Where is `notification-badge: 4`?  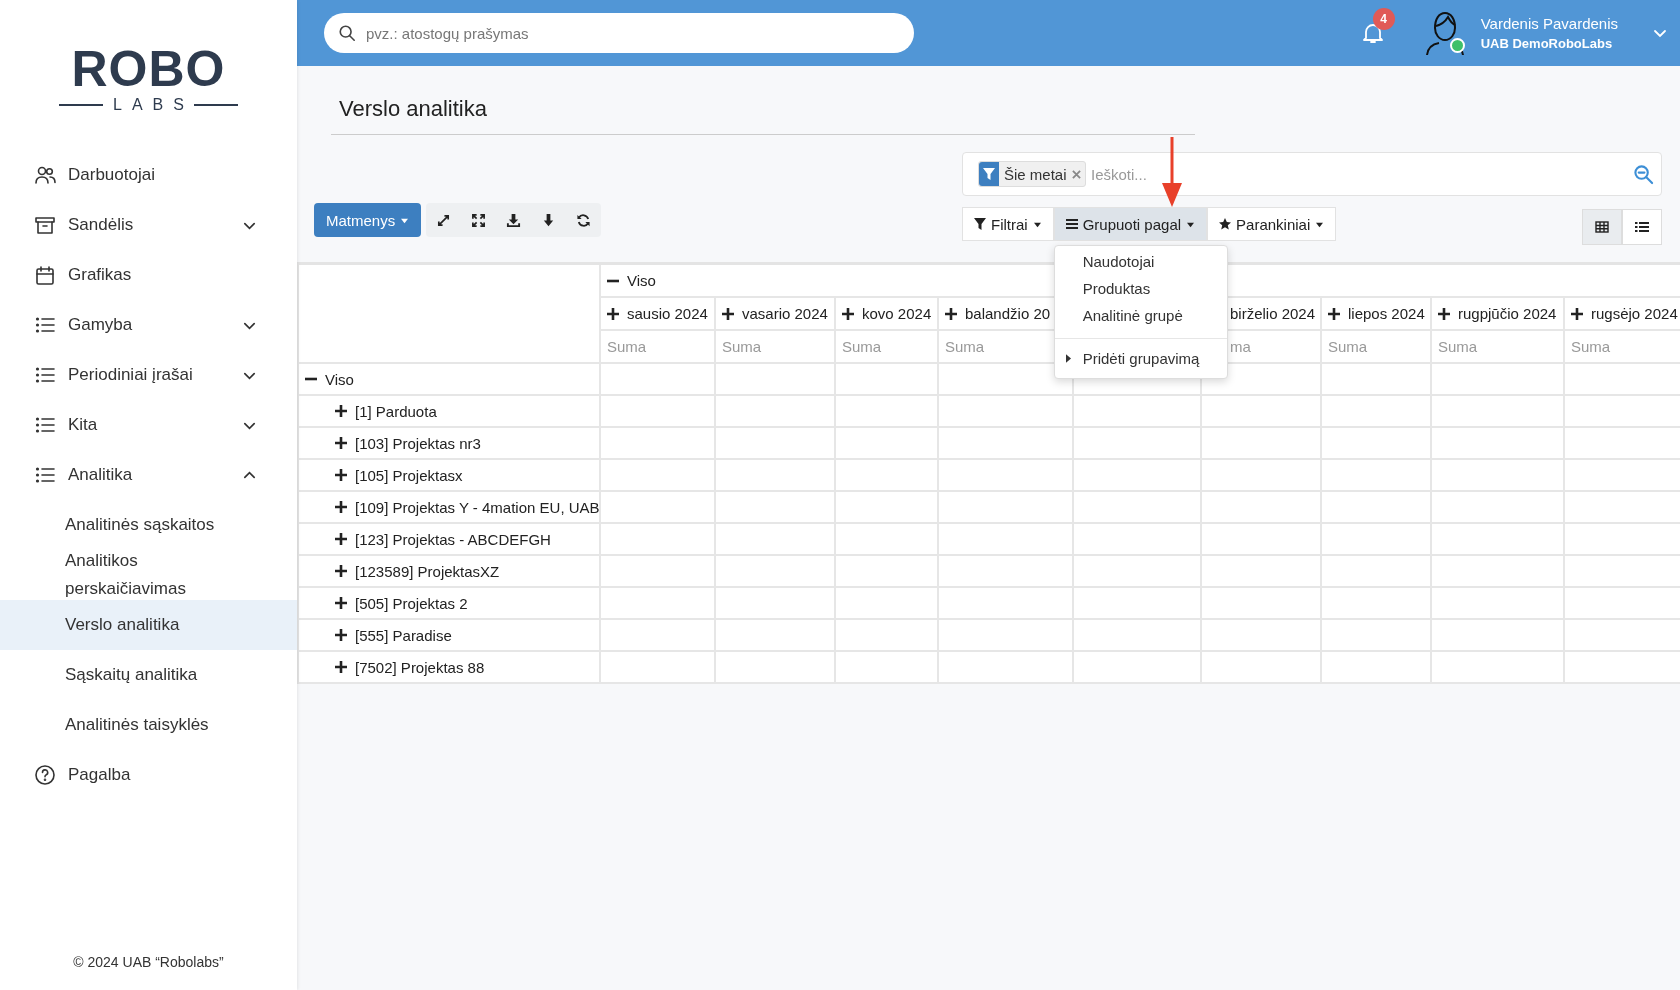
notification-badge: 4 is located at coordinates (1383, 19).